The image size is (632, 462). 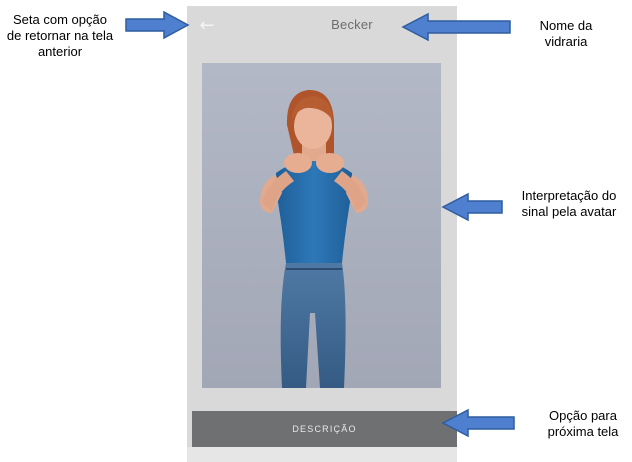 What do you see at coordinates (583, 431) in the screenshot?
I see `annotation-next-line2: próxima tela` at bounding box center [583, 431].